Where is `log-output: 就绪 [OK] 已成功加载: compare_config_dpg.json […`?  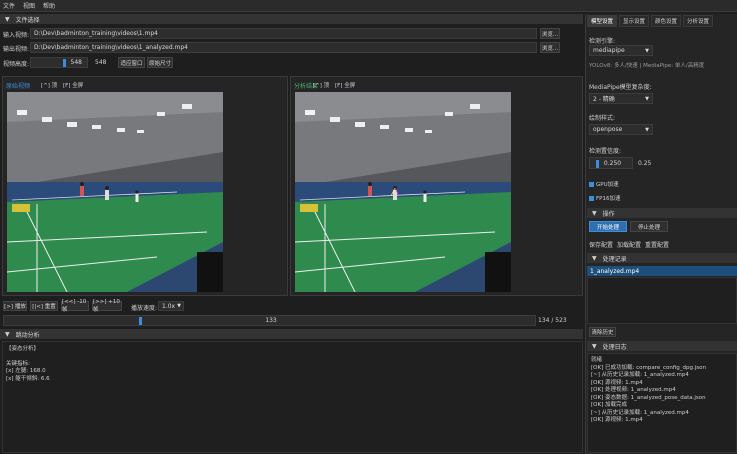 log-output: 就绪 [OK] 已成功加载: compare_config_dpg.json [… is located at coordinates (662, 403).